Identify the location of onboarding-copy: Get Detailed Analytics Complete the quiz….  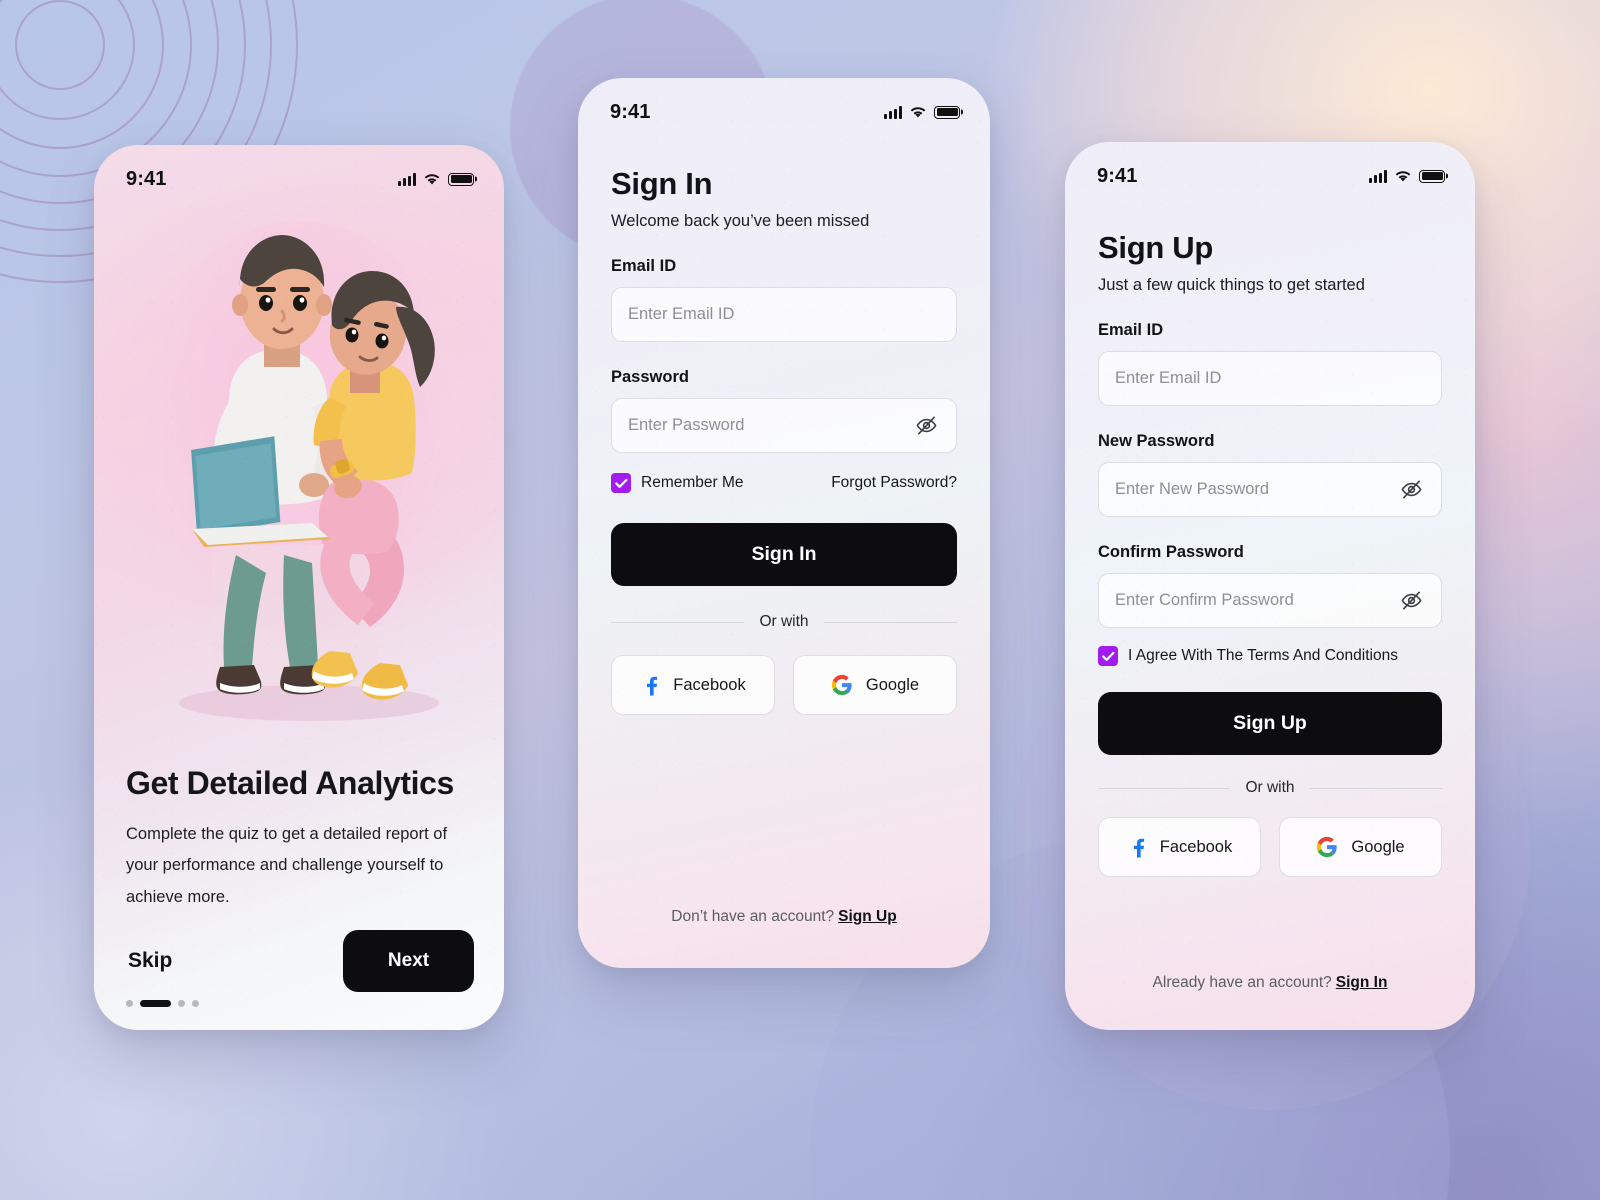
(300, 839).